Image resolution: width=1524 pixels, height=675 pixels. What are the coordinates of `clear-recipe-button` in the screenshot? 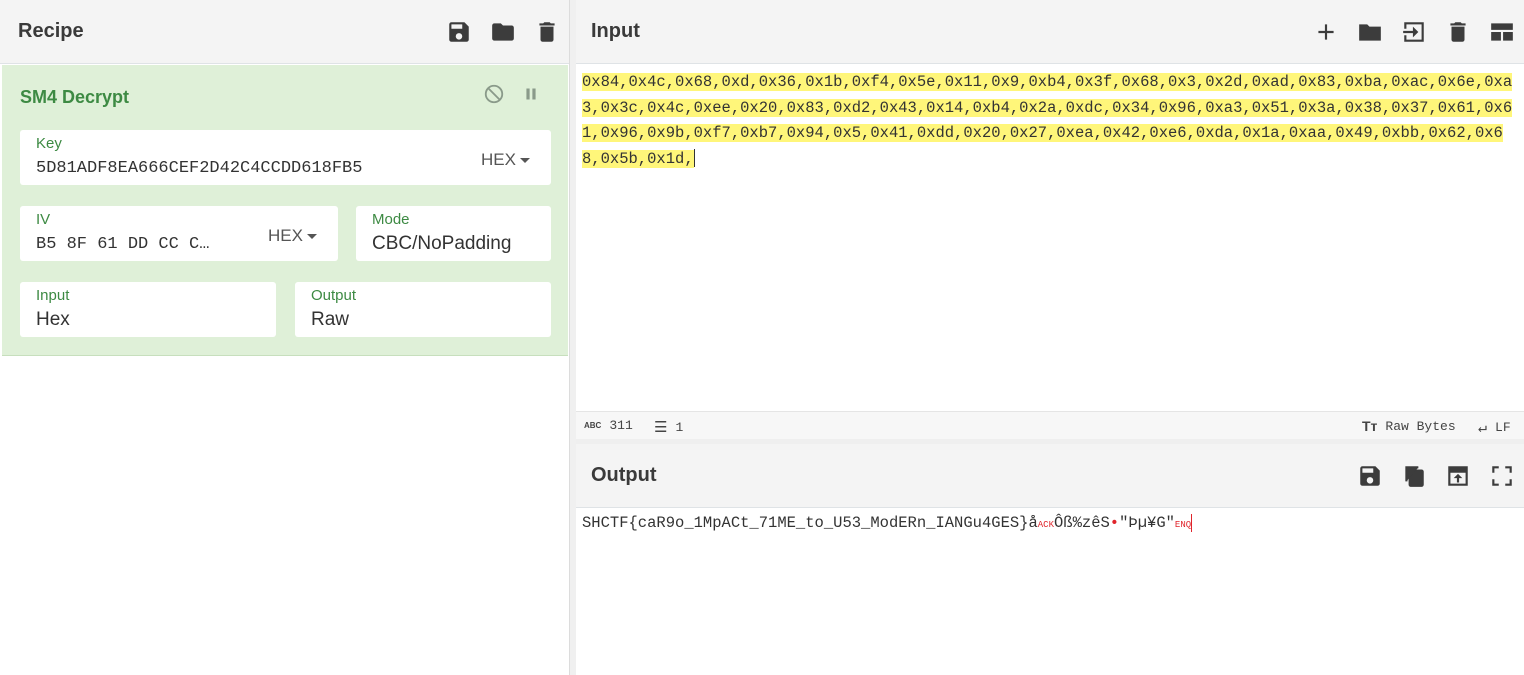 It's located at (547, 32).